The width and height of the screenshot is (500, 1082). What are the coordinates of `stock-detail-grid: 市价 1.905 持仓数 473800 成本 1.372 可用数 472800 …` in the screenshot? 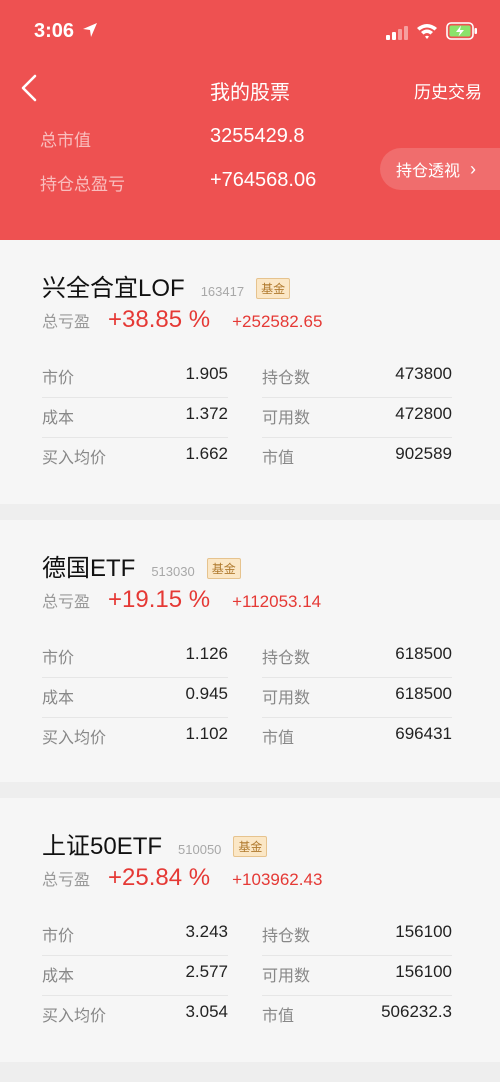 It's located at (247, 418).